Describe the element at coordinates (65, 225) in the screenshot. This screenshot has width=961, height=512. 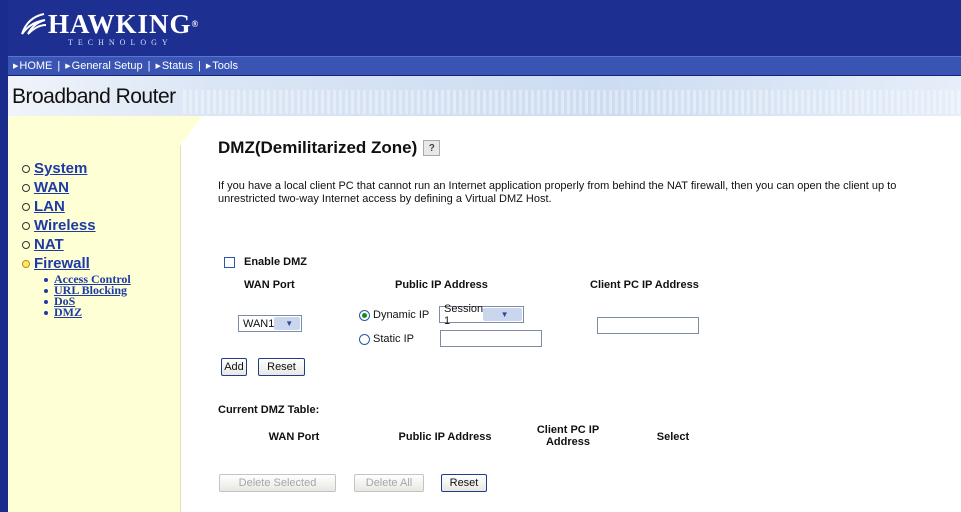
I see `sidebar-item-label: Wireless` at that location.